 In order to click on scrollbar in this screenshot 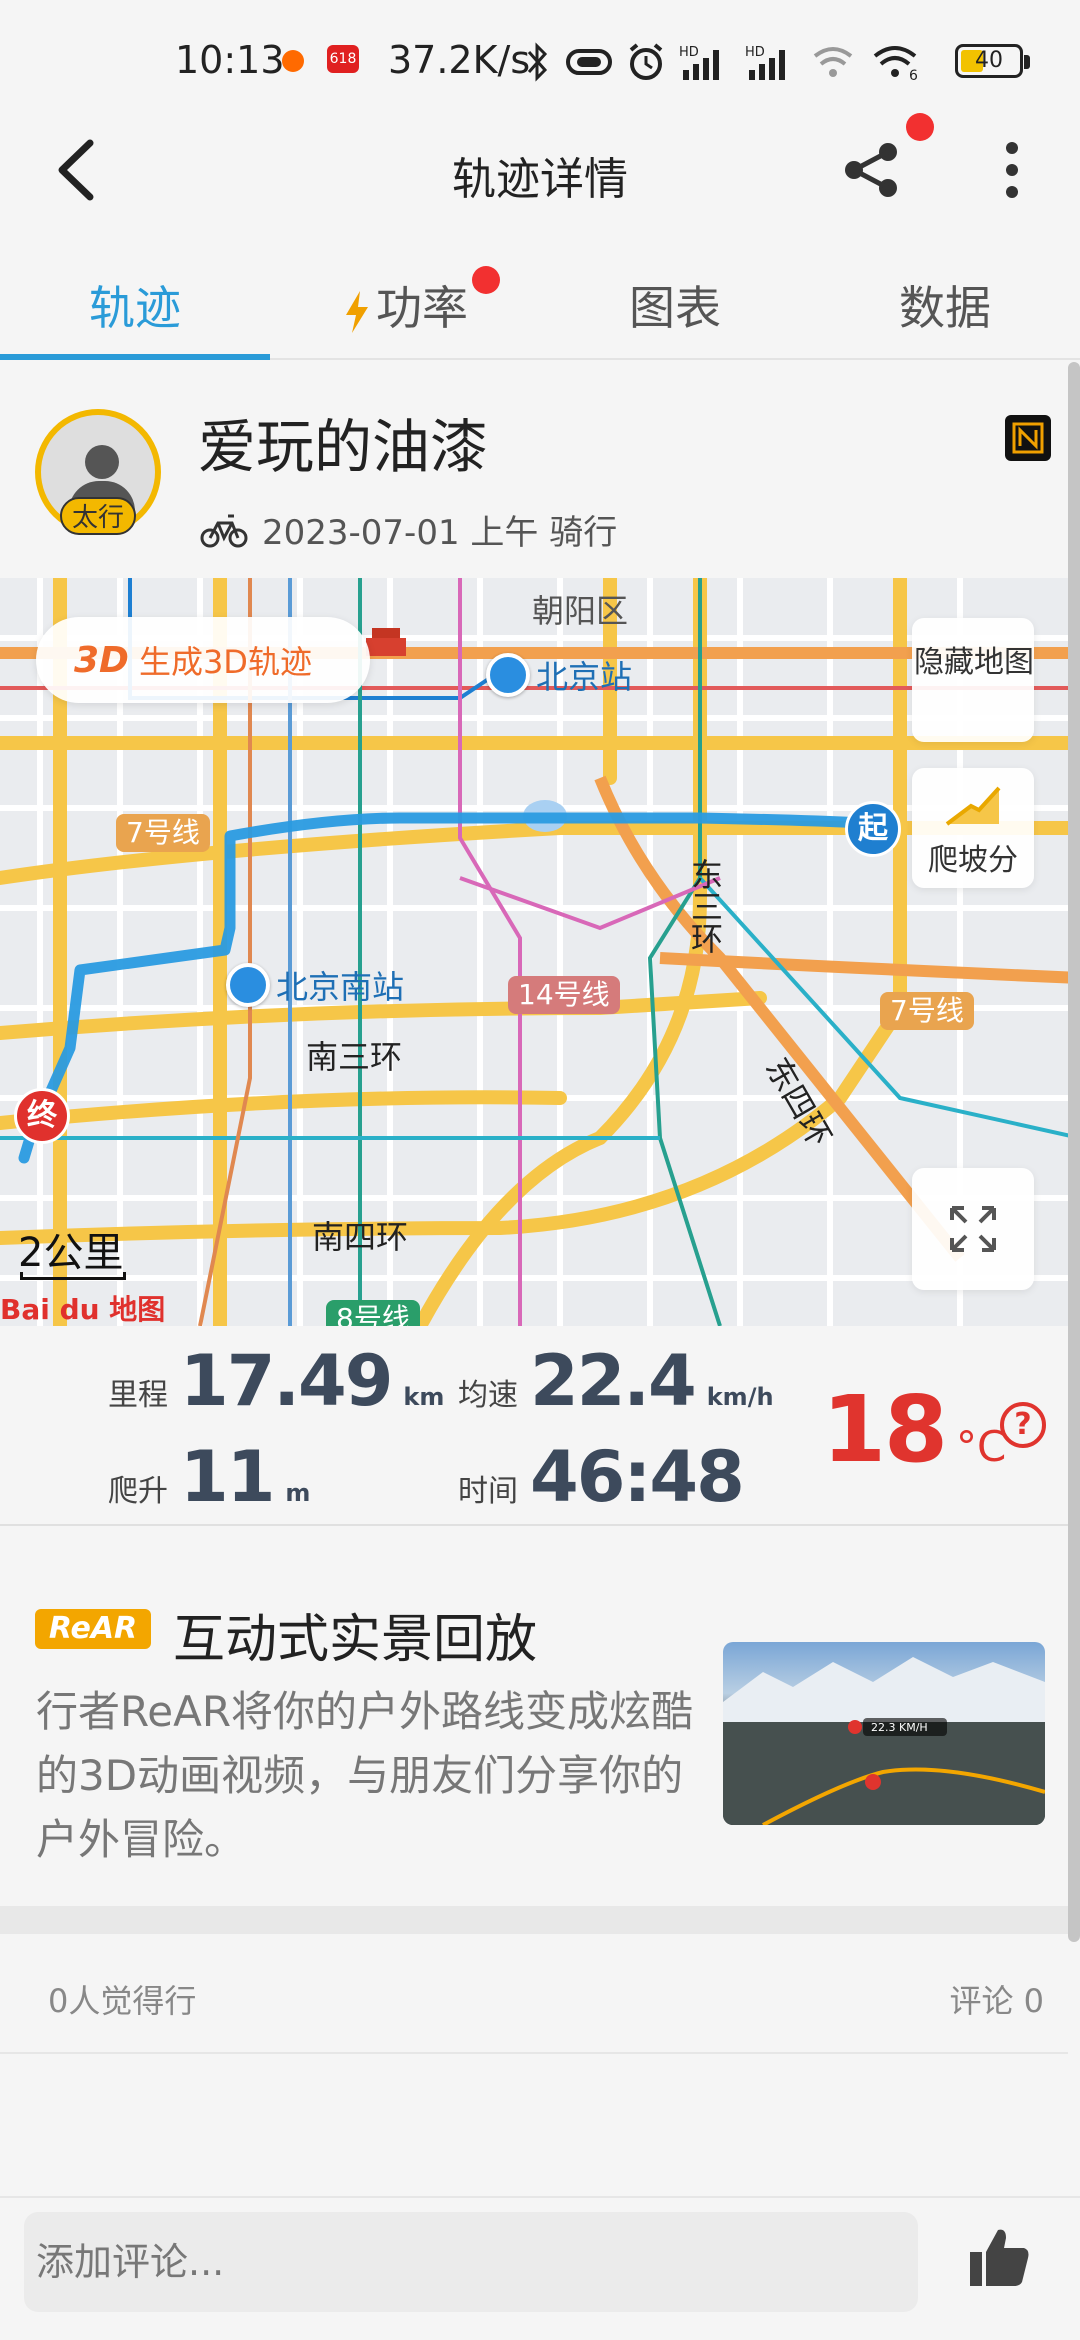, I will do `click(1074, 1152)`.